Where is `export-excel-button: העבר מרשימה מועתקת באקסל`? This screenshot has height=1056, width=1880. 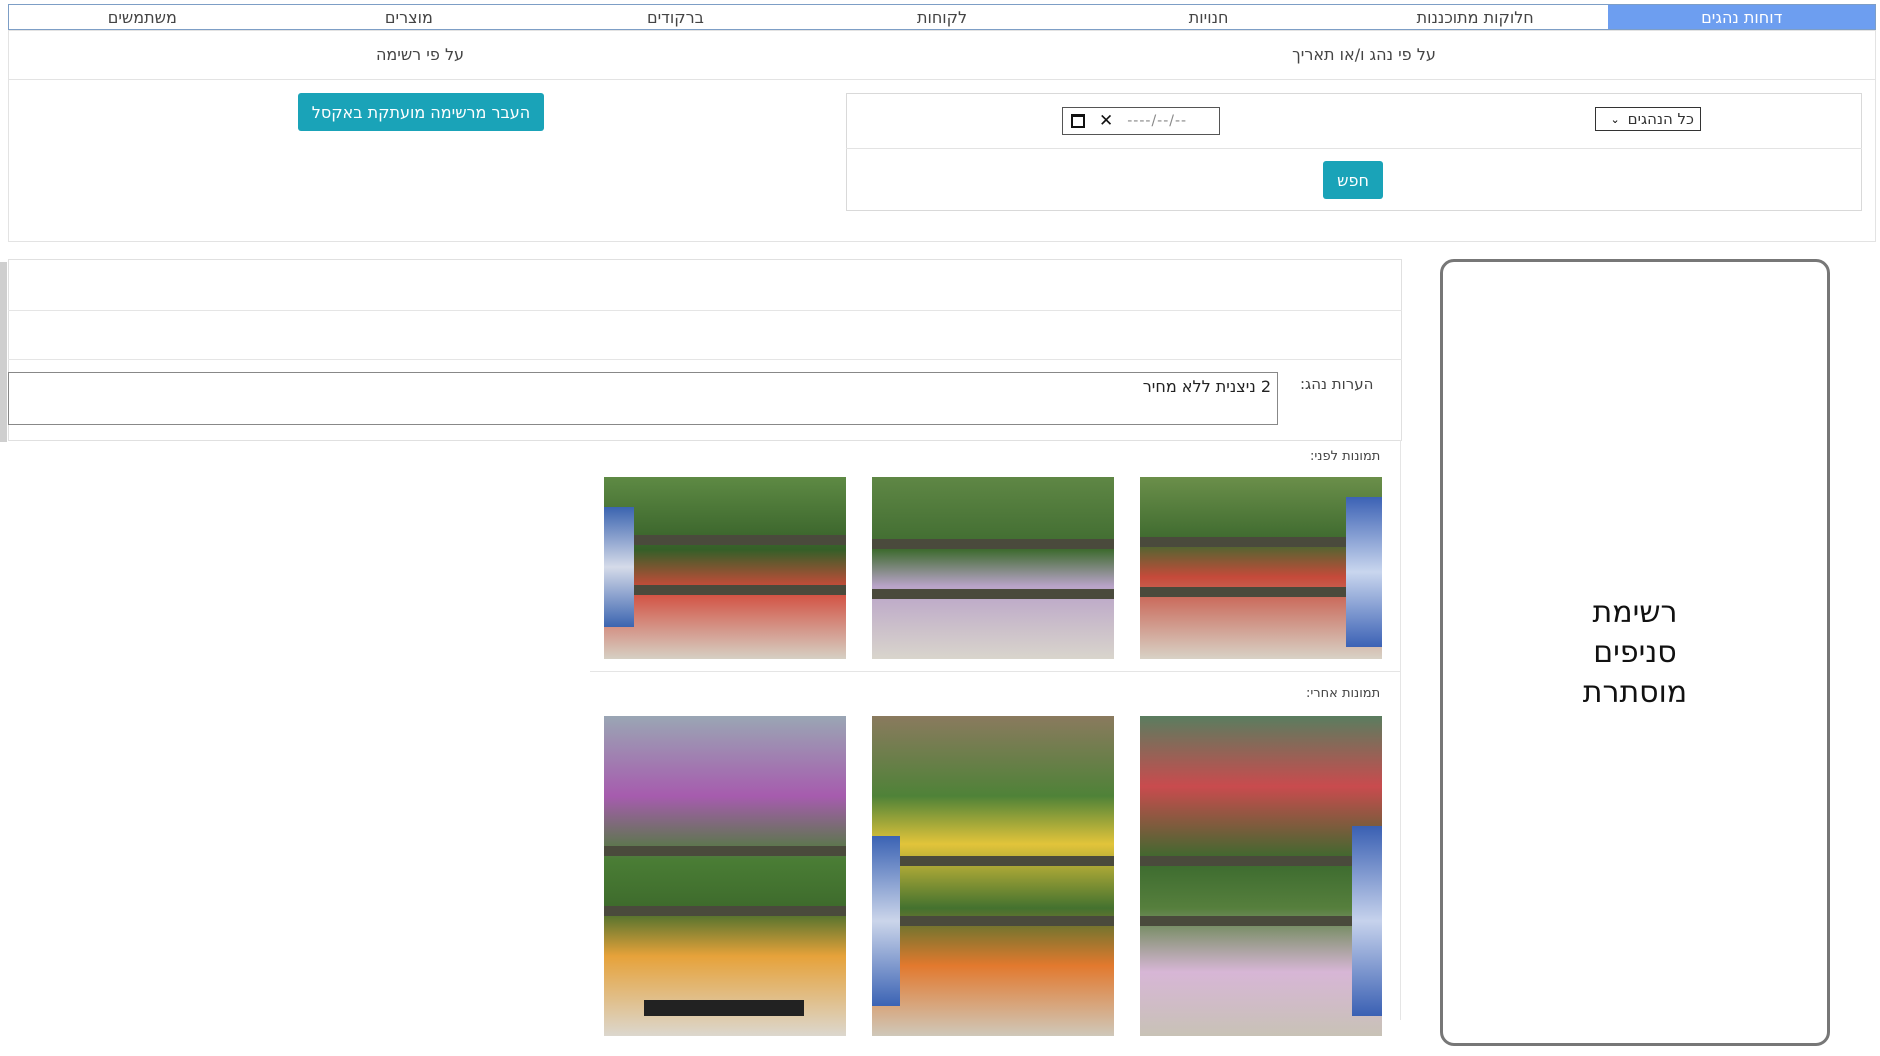 export-excel-button: העבר מרשימה מועתקת באקסל is located at coordinates (421, 112).